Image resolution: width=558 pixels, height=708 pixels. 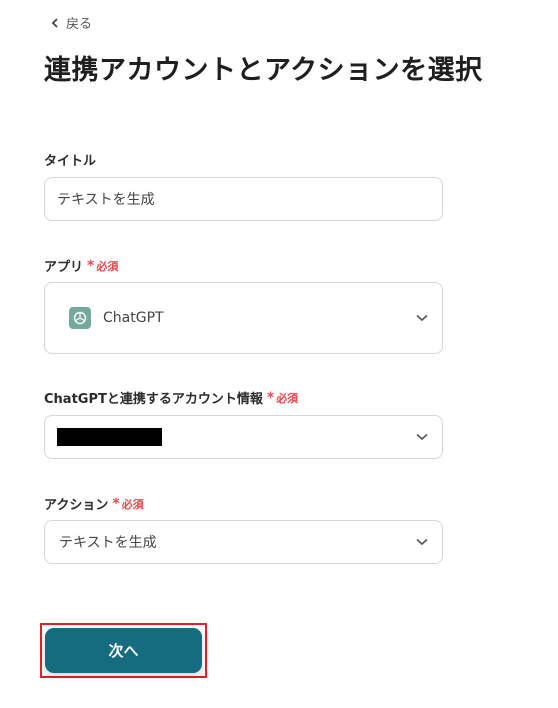 I want to click on app-select: ChatGPT, so click(x=243, y=318).